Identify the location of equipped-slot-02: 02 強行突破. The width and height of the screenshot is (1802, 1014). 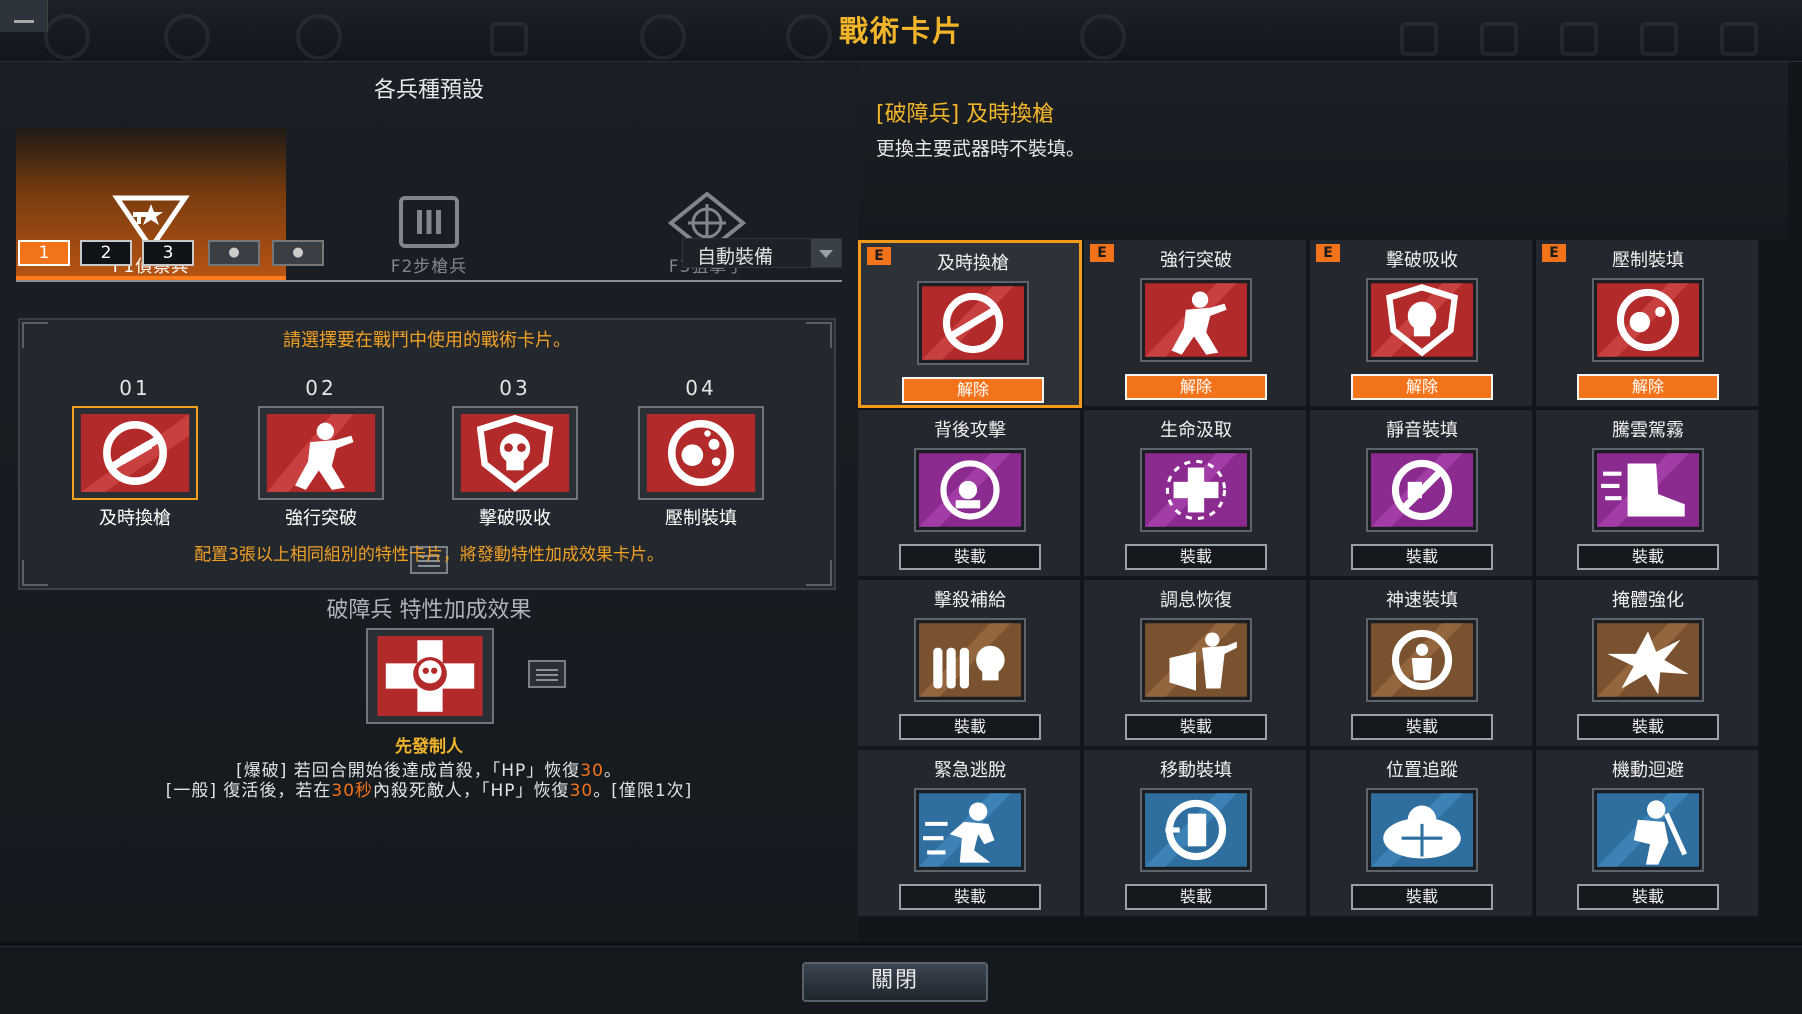
(321, 453).